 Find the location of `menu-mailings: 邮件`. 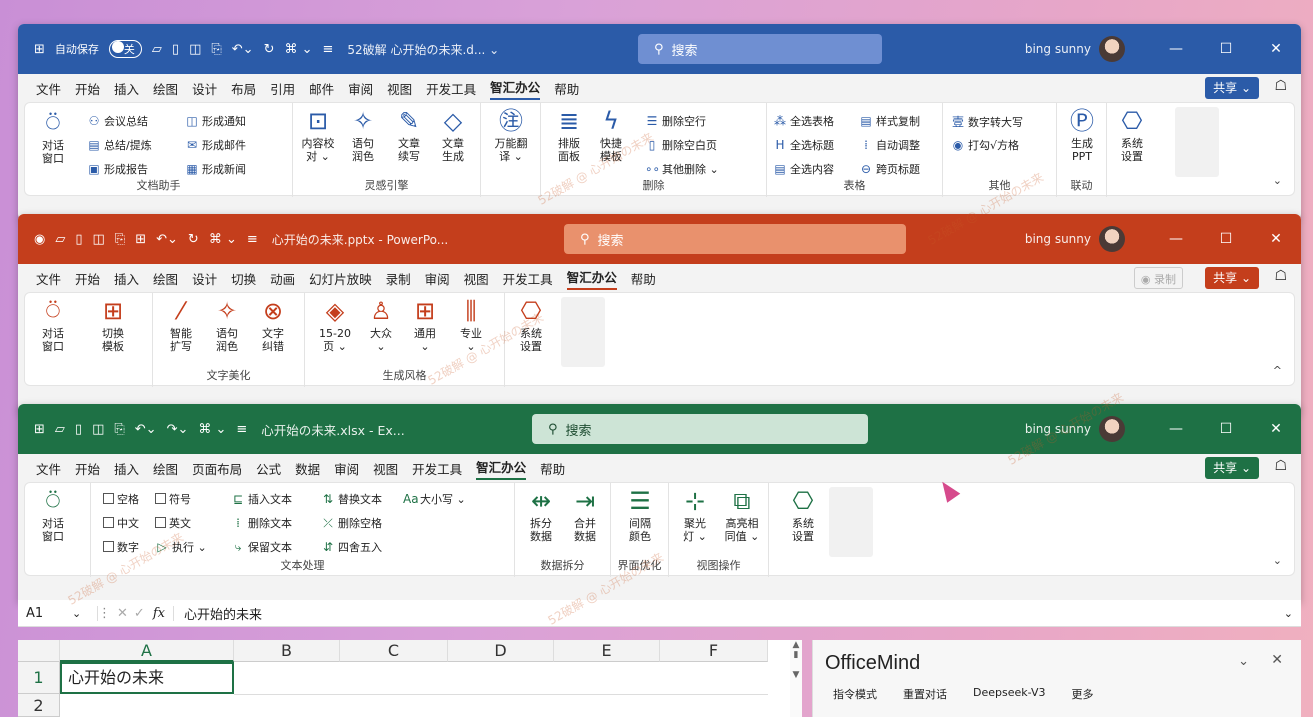

menu-mailings: 邮件 is located at coordinates (321, 88).